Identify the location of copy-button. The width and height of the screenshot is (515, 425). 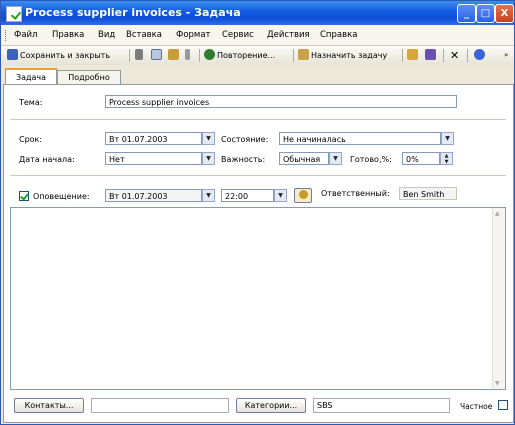
(157, 55).